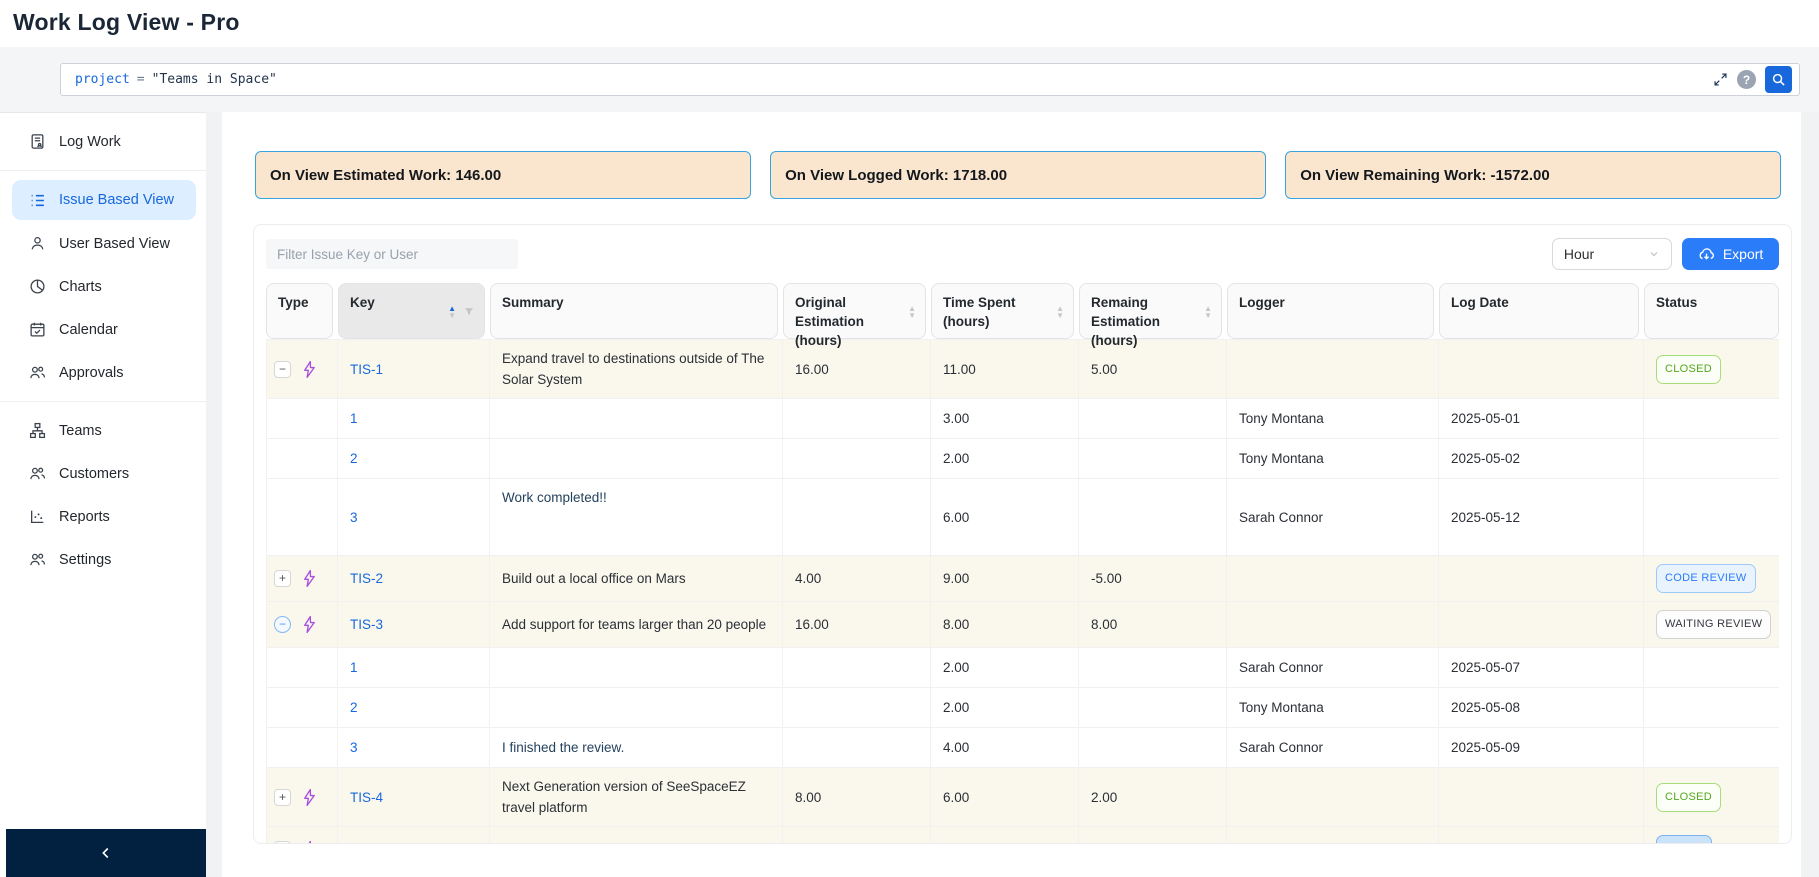  What do you see at coordinates (956, 841) in the screenshot?
I see `time-spent-value: 8.00` at bounding box center [956, 841].